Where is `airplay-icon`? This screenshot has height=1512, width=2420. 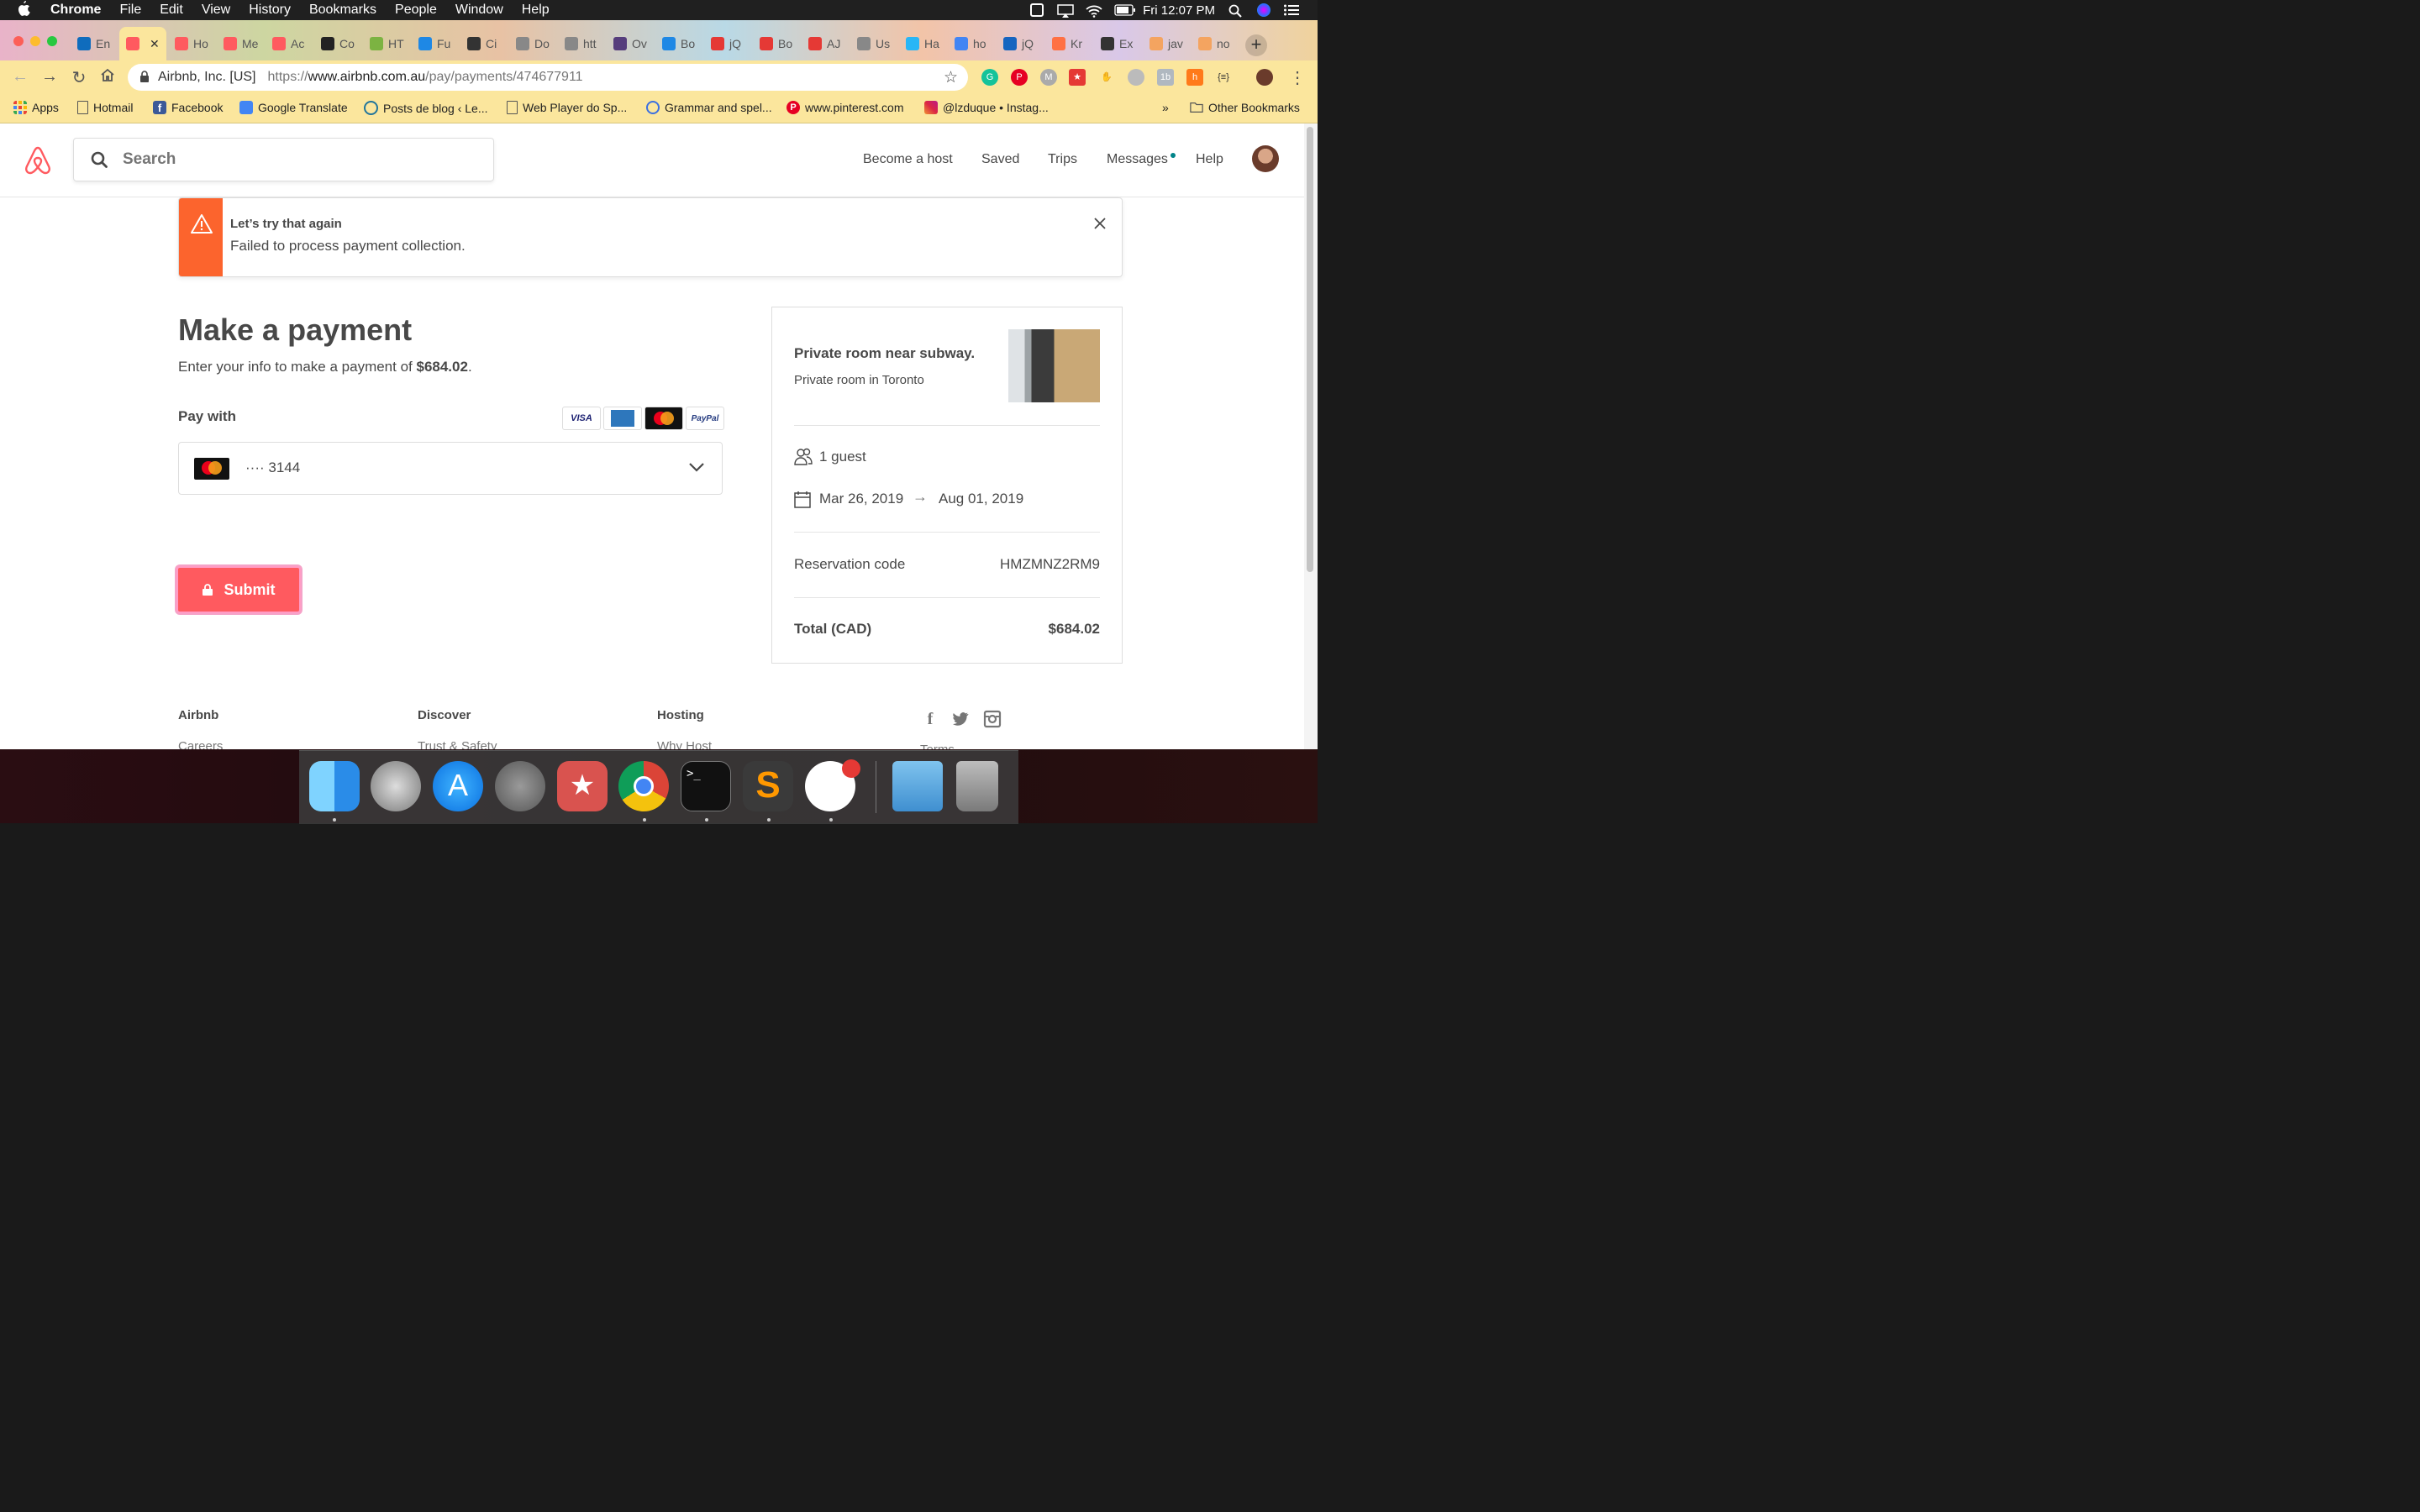 airplay-icon is located at coordinates (1065, 11).